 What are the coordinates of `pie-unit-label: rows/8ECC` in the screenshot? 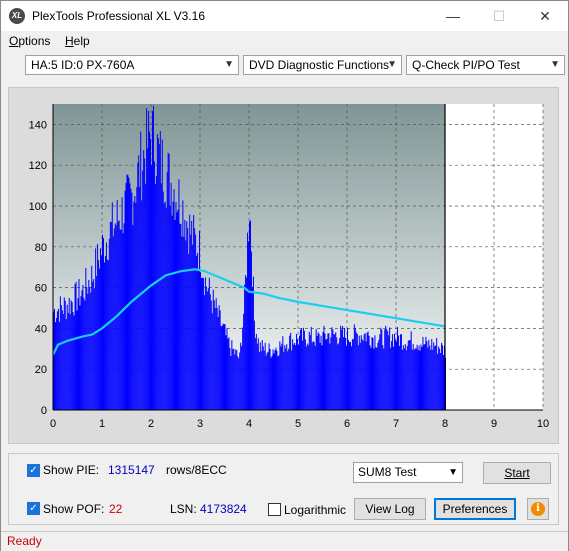 It's located at (196, 470).